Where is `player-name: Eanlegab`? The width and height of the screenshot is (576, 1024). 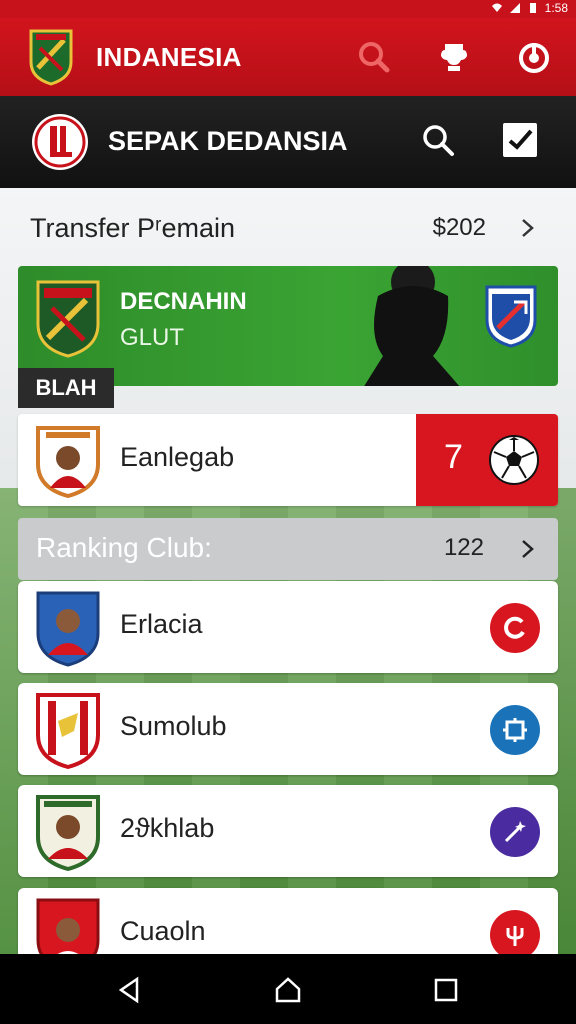 player-name: Eanlegab is located at coordinates (177, 457).